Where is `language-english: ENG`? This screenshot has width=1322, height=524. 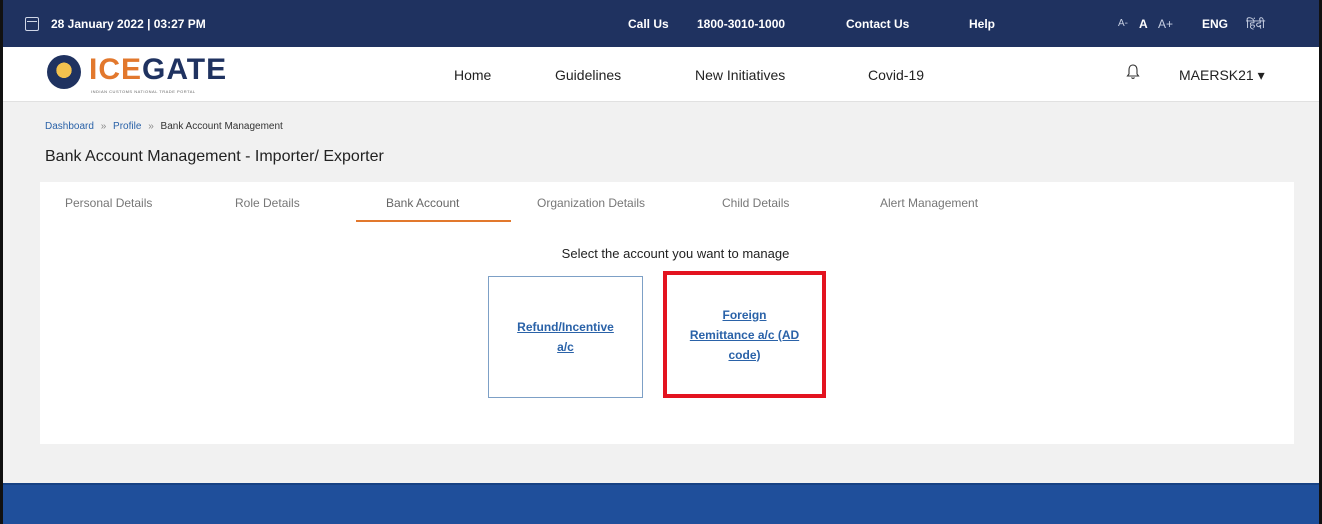
language-english: ENG is located at coordinates (1215, 24).